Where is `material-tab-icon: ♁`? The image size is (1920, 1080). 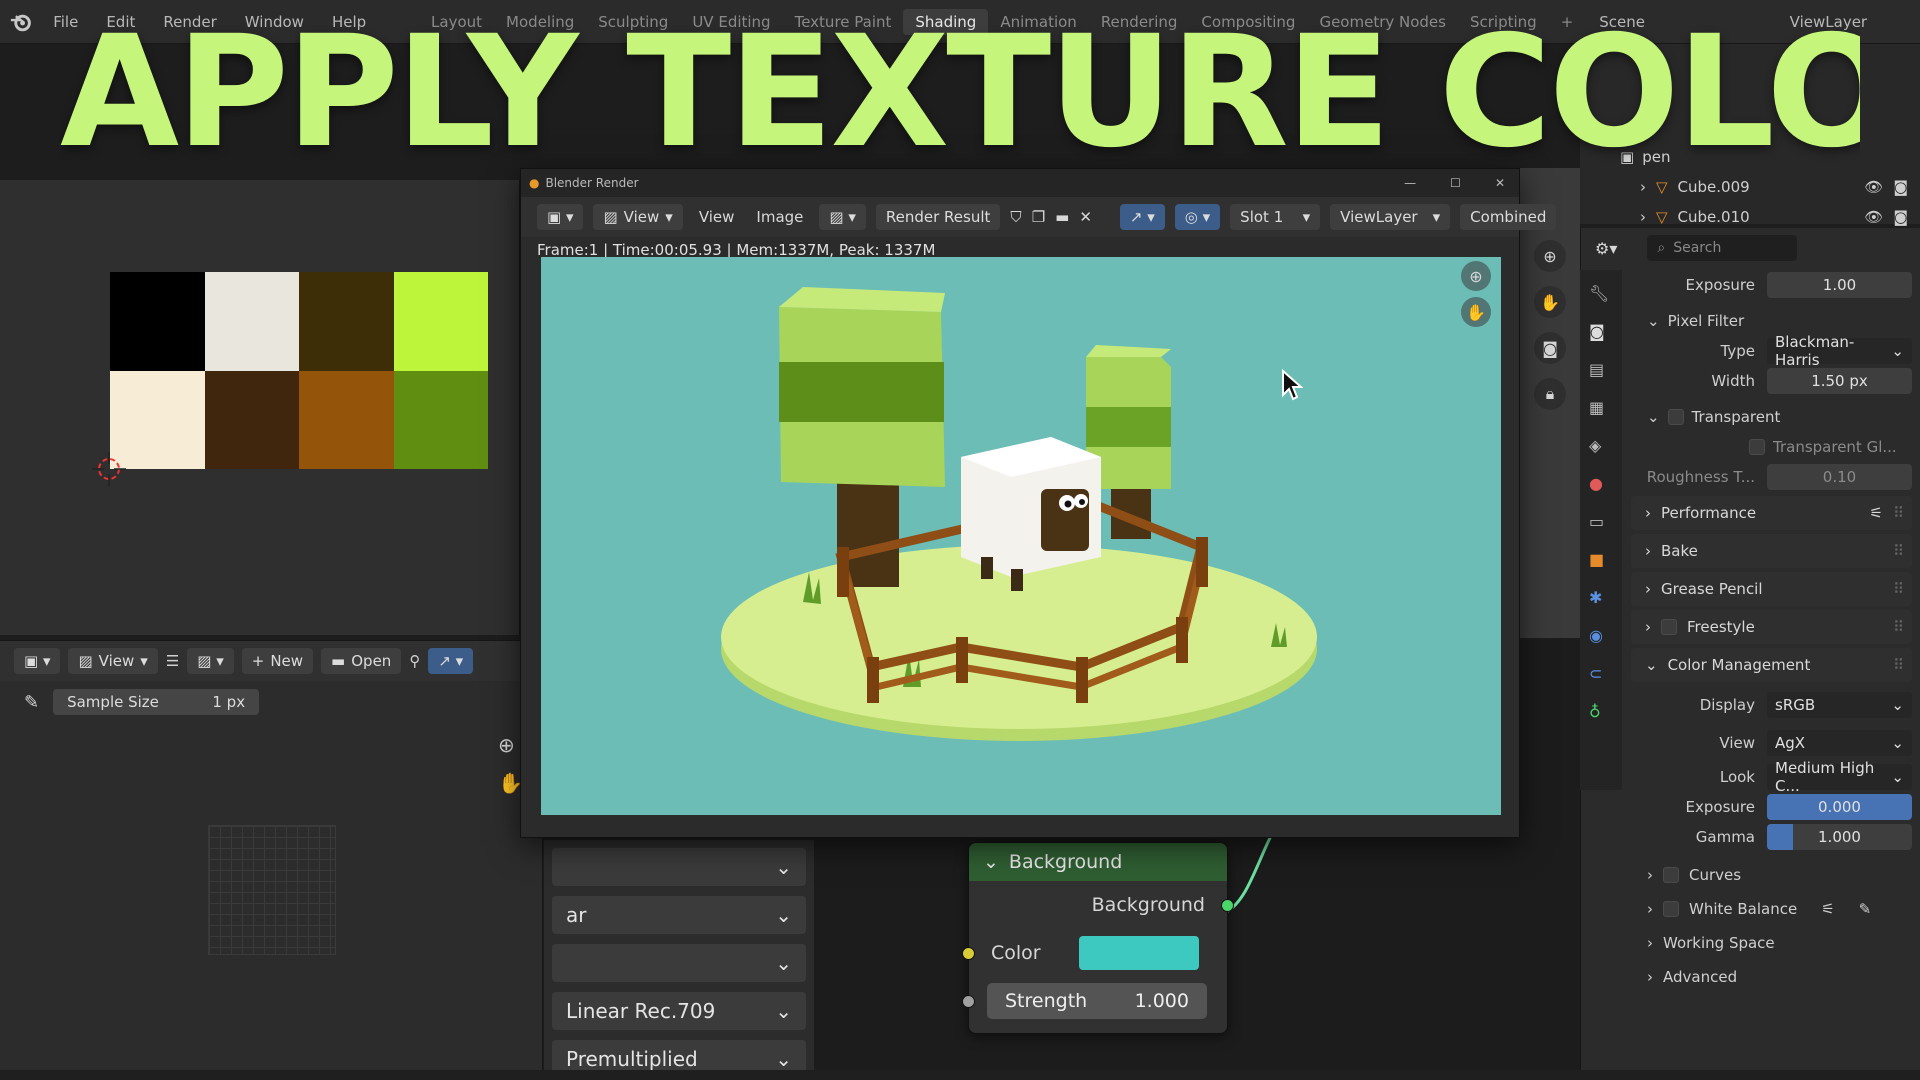 material-tab-icon: ♁ is located at coordinates (1601, 714).